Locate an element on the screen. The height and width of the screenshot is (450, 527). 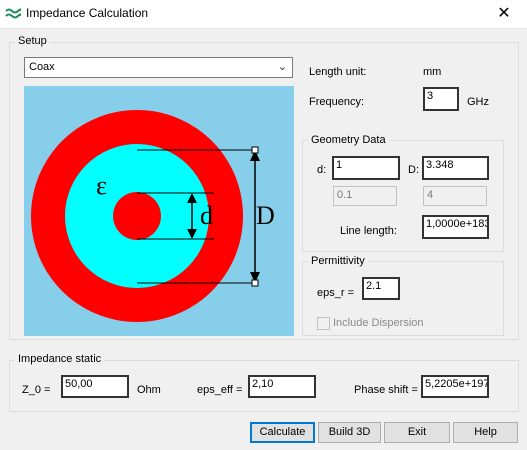
line-type-select: Coax ⌄ is located at coordinates (158, 67).